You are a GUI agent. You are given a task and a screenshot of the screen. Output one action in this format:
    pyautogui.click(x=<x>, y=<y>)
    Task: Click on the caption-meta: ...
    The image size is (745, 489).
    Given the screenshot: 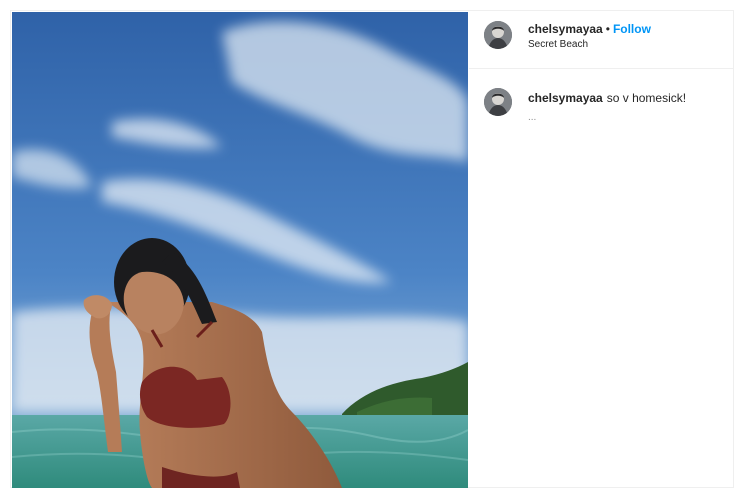 What is the action you would take?
    pyautogui.click(x=532, y=117)
    